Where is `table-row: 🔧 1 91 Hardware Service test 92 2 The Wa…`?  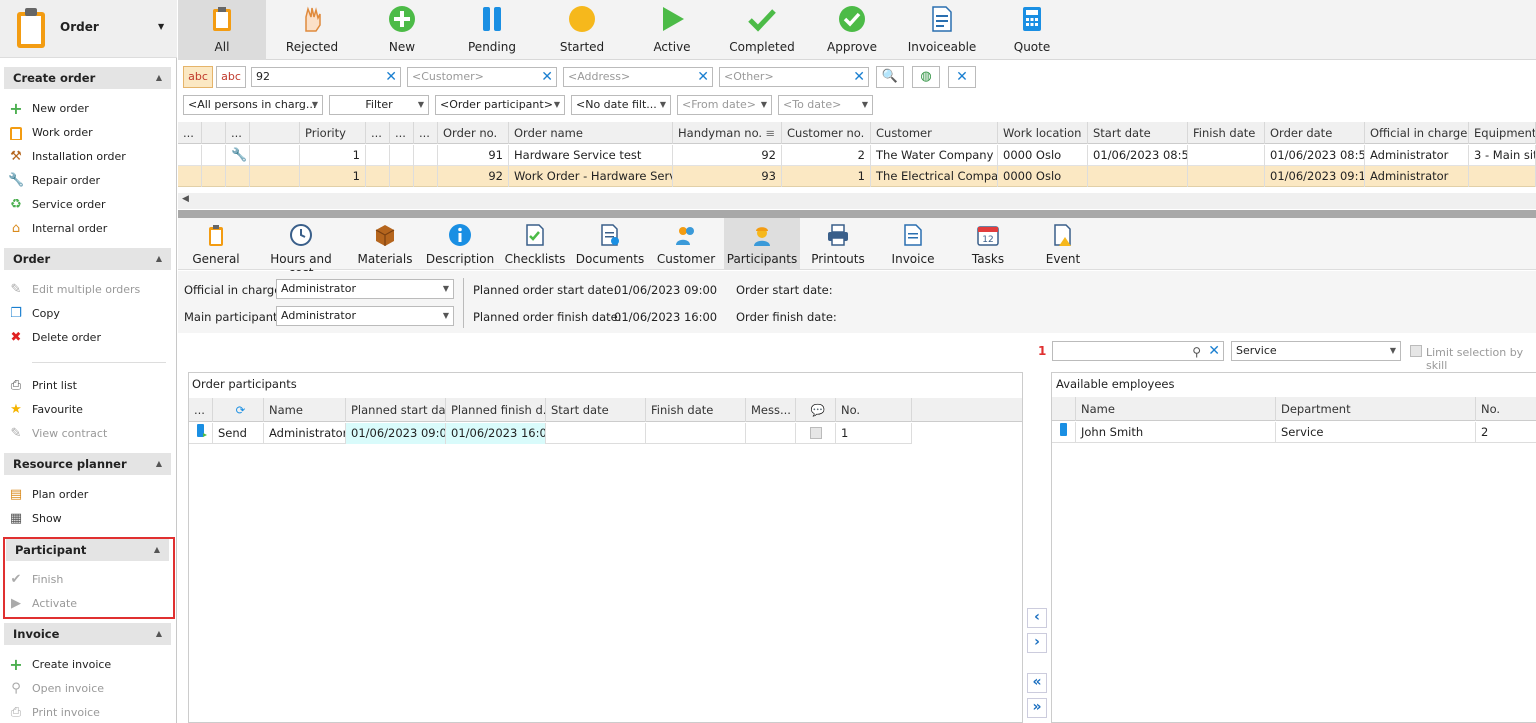 table-row: 🔧 1 91 Hardware Service test 92 2 The Wa… is located at coordinates (857, 155).